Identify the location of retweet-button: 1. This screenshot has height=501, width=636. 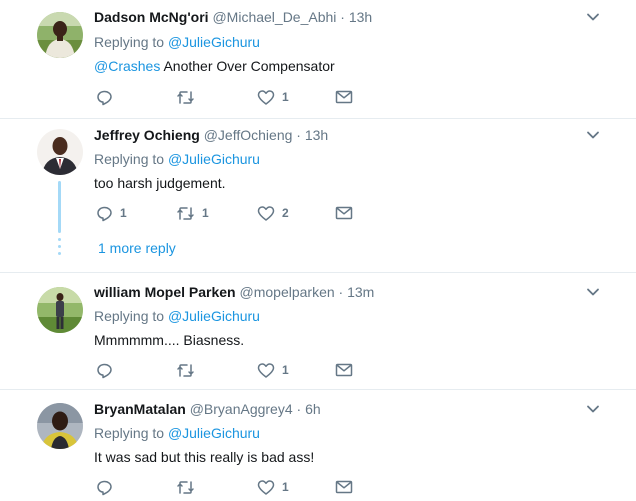
(192, 213).